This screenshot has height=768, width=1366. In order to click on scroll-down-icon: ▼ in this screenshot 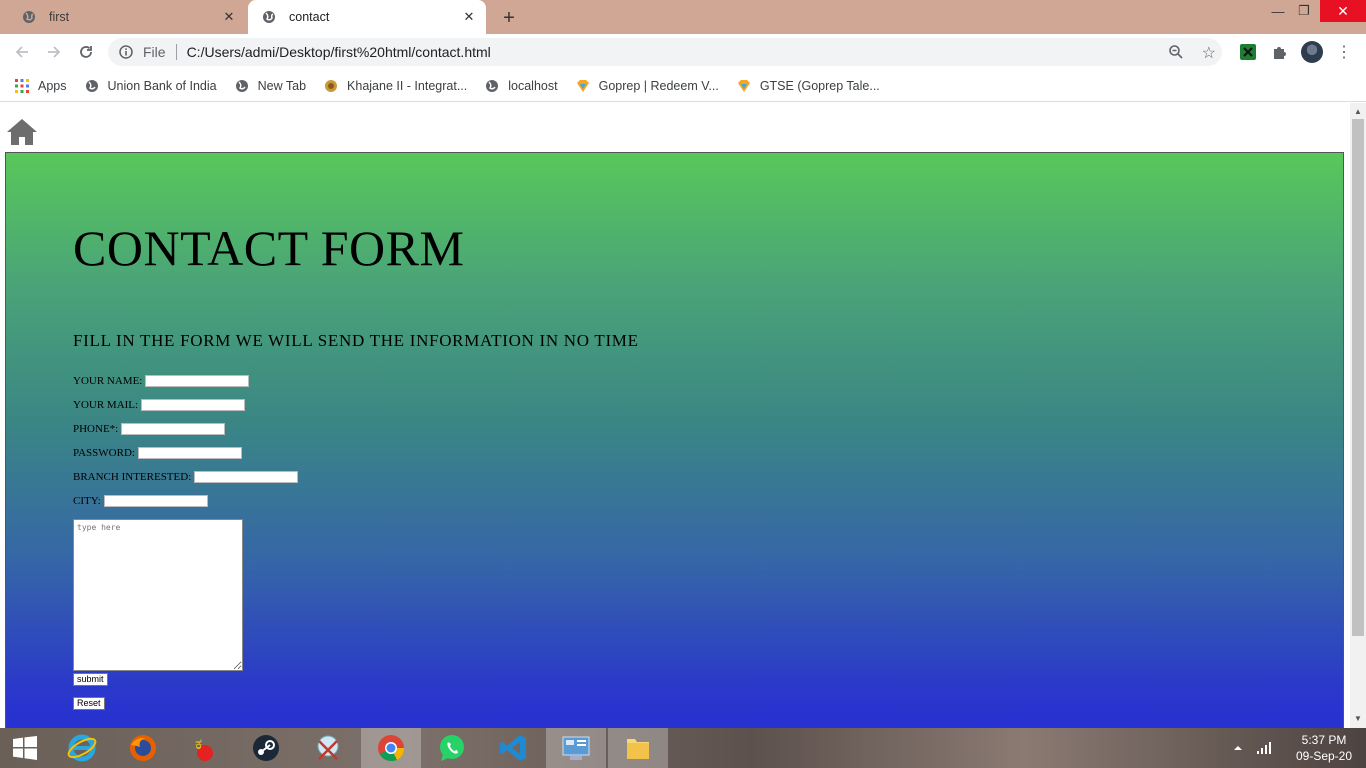, I will do `click(1358, 718)`.